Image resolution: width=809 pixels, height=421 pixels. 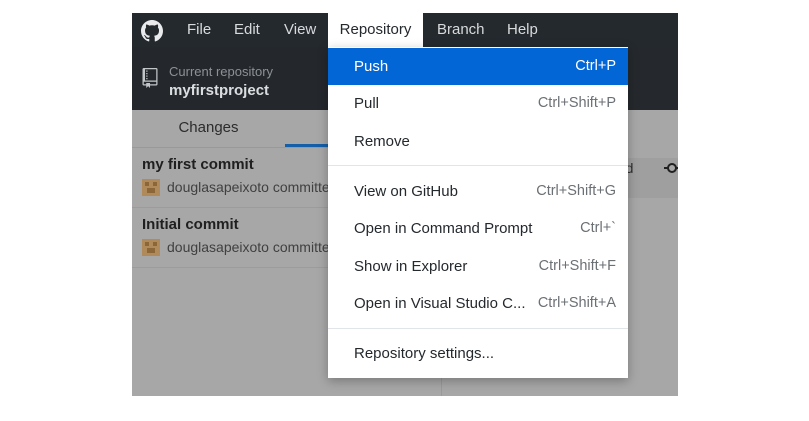 What do you see at coordinates (598, 228) in the screenshot?
I see `menu-item-shortcut: Ctrl+`` at bounding box center [598, 228].